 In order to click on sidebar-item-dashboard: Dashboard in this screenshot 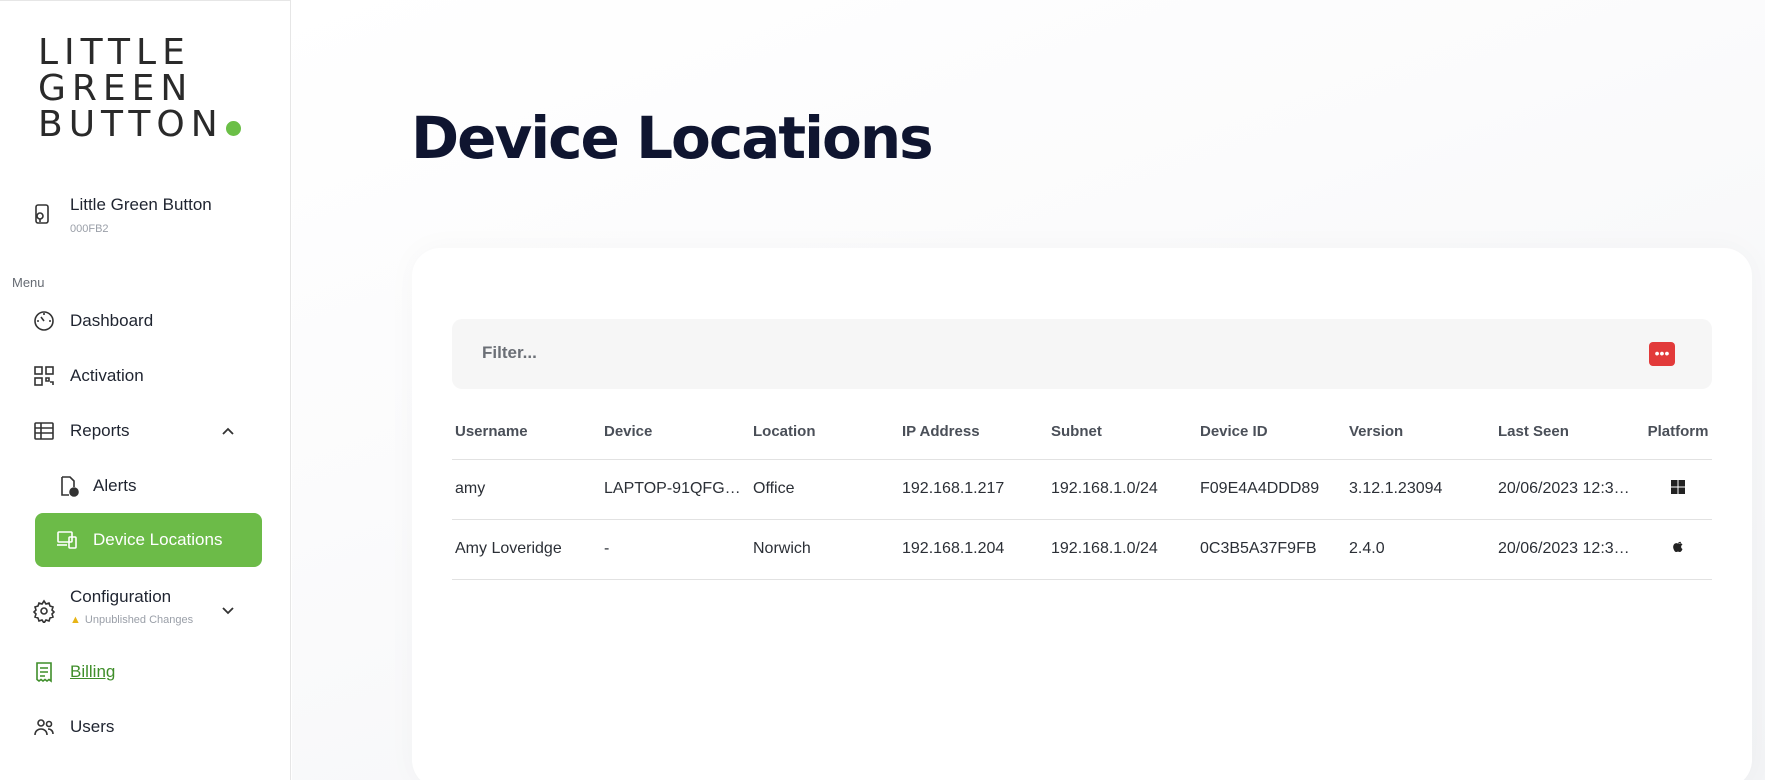, I will do `click(146, 321)`.